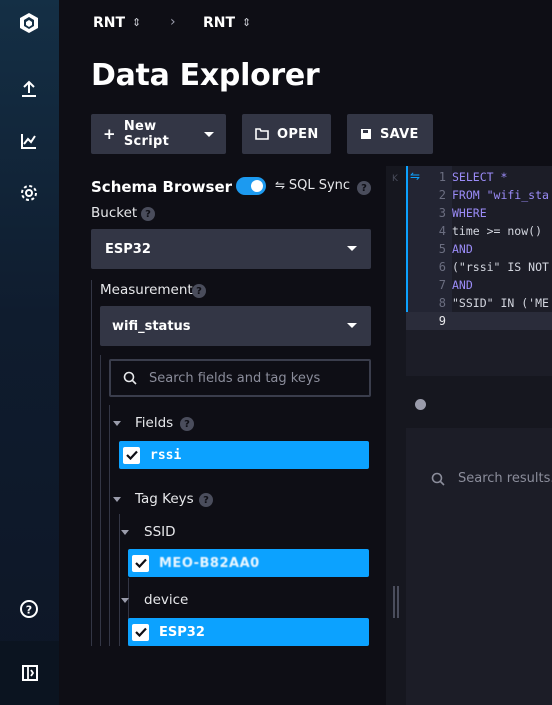 This screenshot has height=705, width=552. Describe the element at coordinates (480, 177) in the screenshot. I see `code-line: SELECT *` at that location.